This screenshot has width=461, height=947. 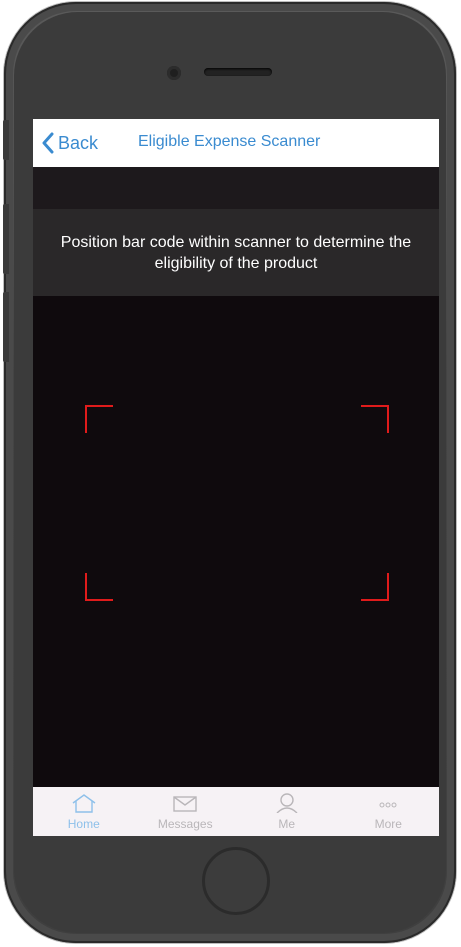 What do you see at coordinates (78, 142) in the screenshot?
I see `back-label: Back` at bounding box center [78, 142].